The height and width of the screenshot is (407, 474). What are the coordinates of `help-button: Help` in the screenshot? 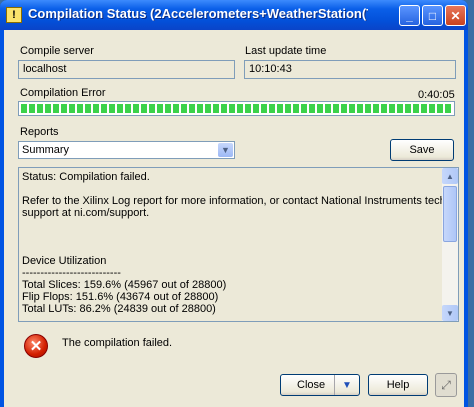 It's located at (398, 385).